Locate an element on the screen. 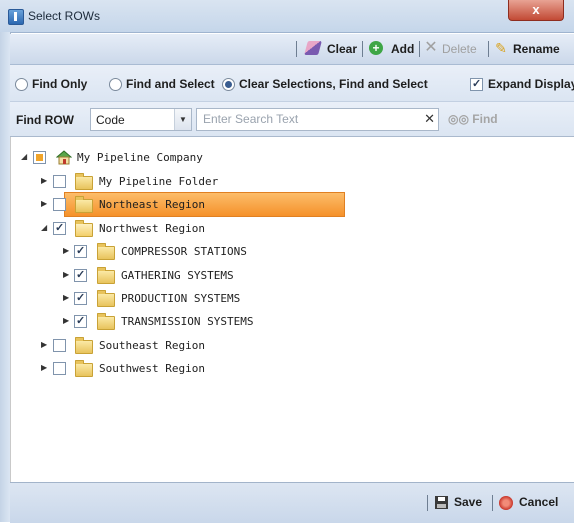 This screenshot has width=574, height=523. home-icon is located at coordinates (64, 157).